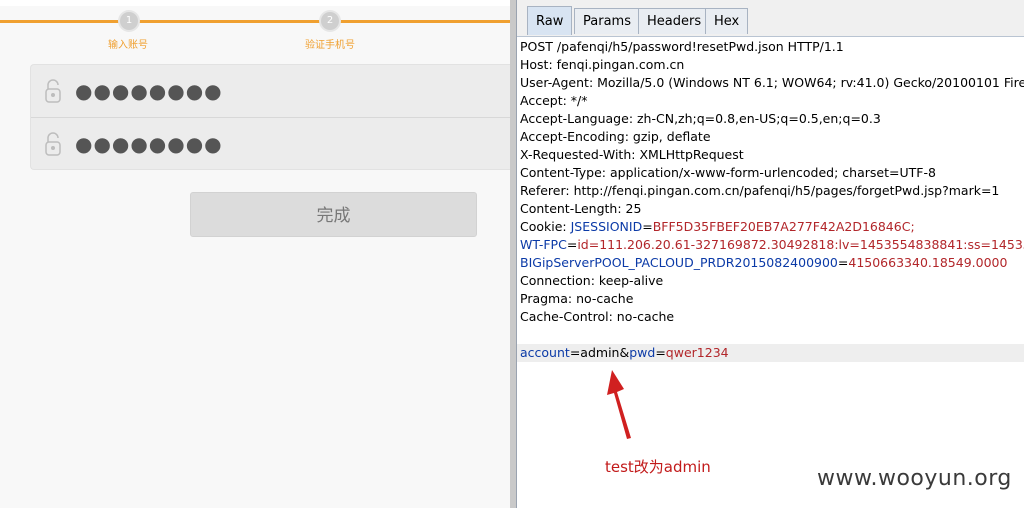 This screenshot has height=508, width=1024. I want to click on pane-divider, so click(513, 254).